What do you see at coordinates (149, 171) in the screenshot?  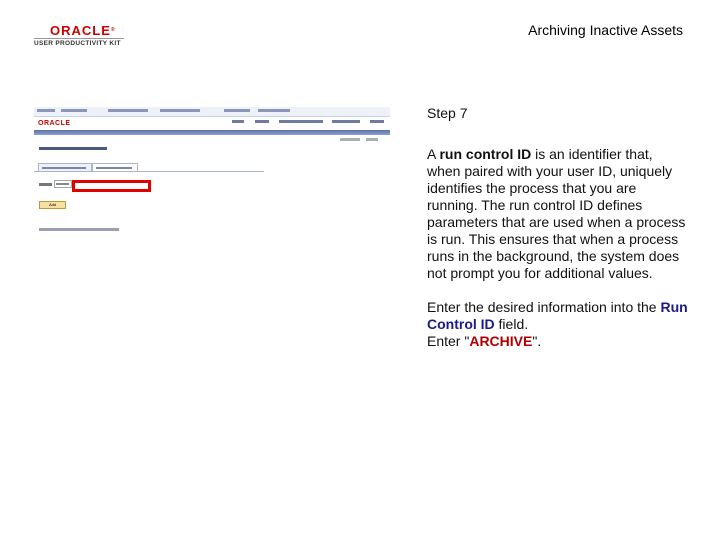 I see `tab-divider` at bounding box center [149, 171].